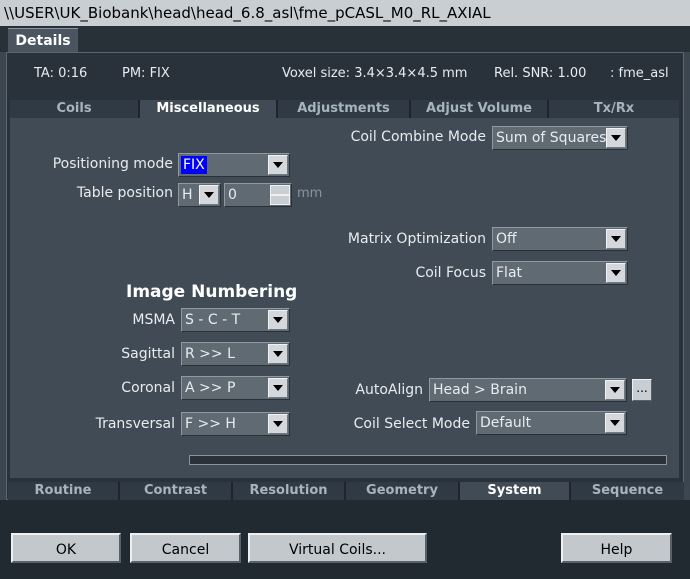  What do you see at coordinates (176, 491) in the screenshot?
I see `tab-contrast: Contrast` at bounding box center [176, 491].